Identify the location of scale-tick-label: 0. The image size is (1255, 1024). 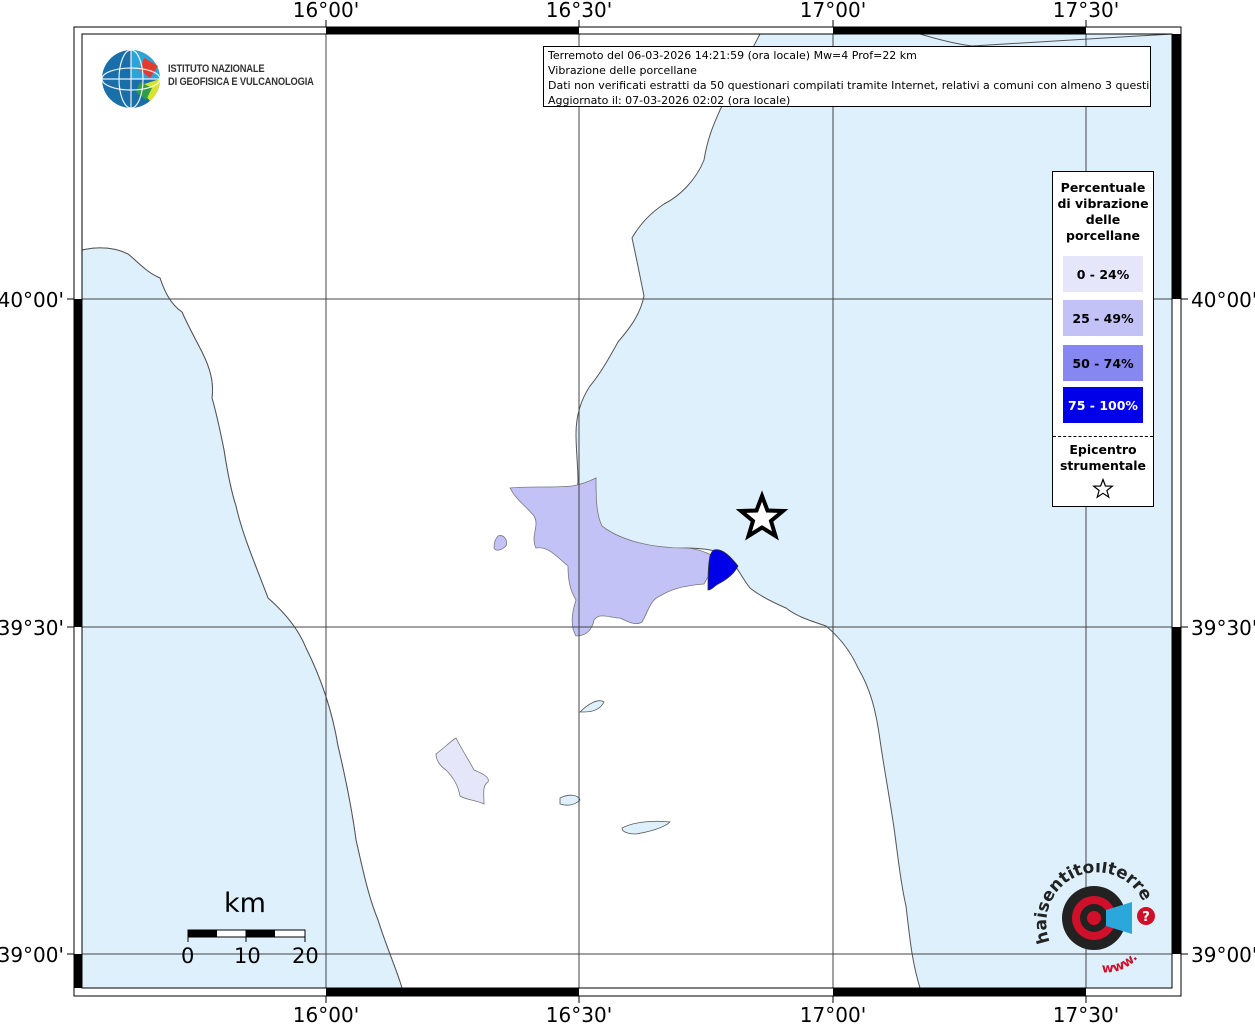
(188, 956).